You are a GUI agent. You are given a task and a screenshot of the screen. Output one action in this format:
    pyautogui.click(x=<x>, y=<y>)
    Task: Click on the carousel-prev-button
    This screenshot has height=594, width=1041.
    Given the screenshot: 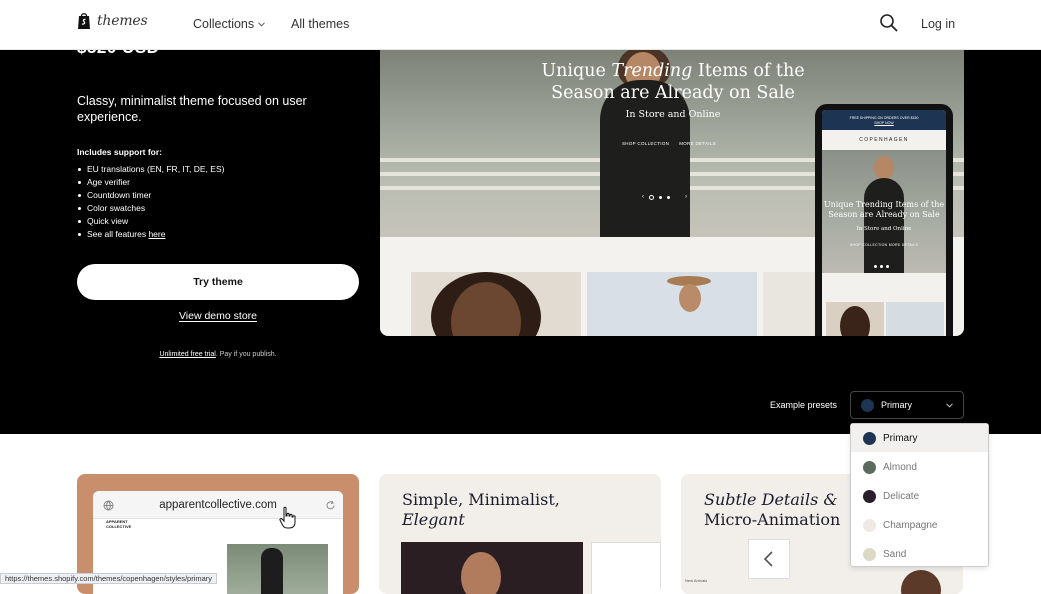 What is the action you would take?
    pyautogui.click(x=769, y=559)
    